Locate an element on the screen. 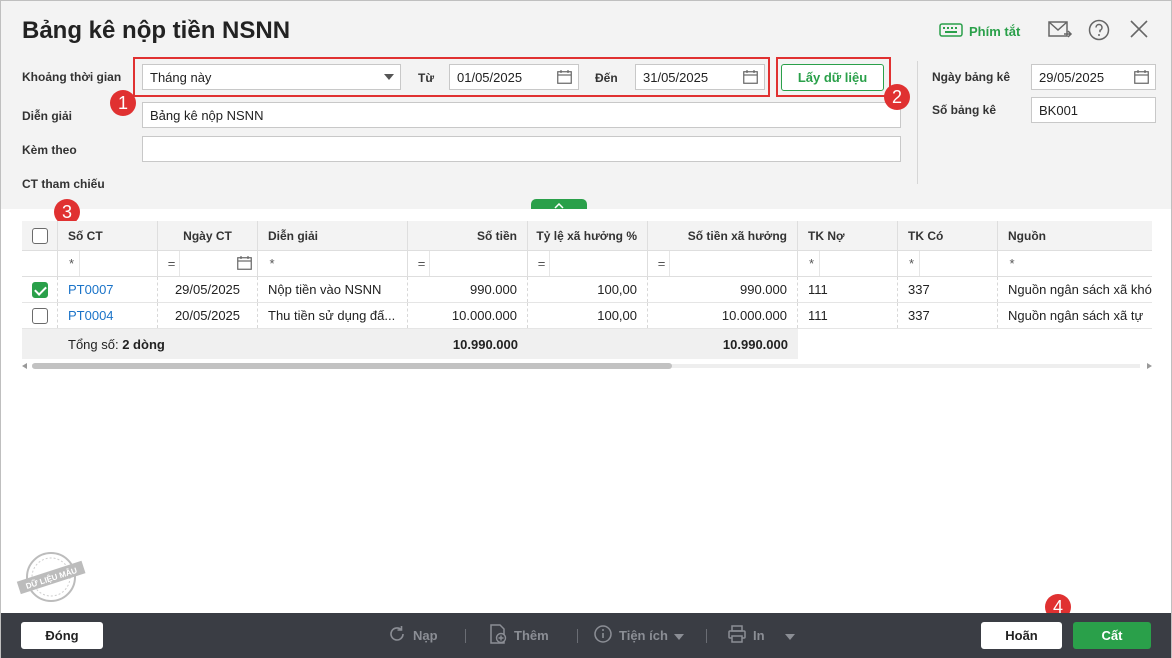 This screenshot has height=658, width=1172. print-label: In is located at coordinates (759, 635).